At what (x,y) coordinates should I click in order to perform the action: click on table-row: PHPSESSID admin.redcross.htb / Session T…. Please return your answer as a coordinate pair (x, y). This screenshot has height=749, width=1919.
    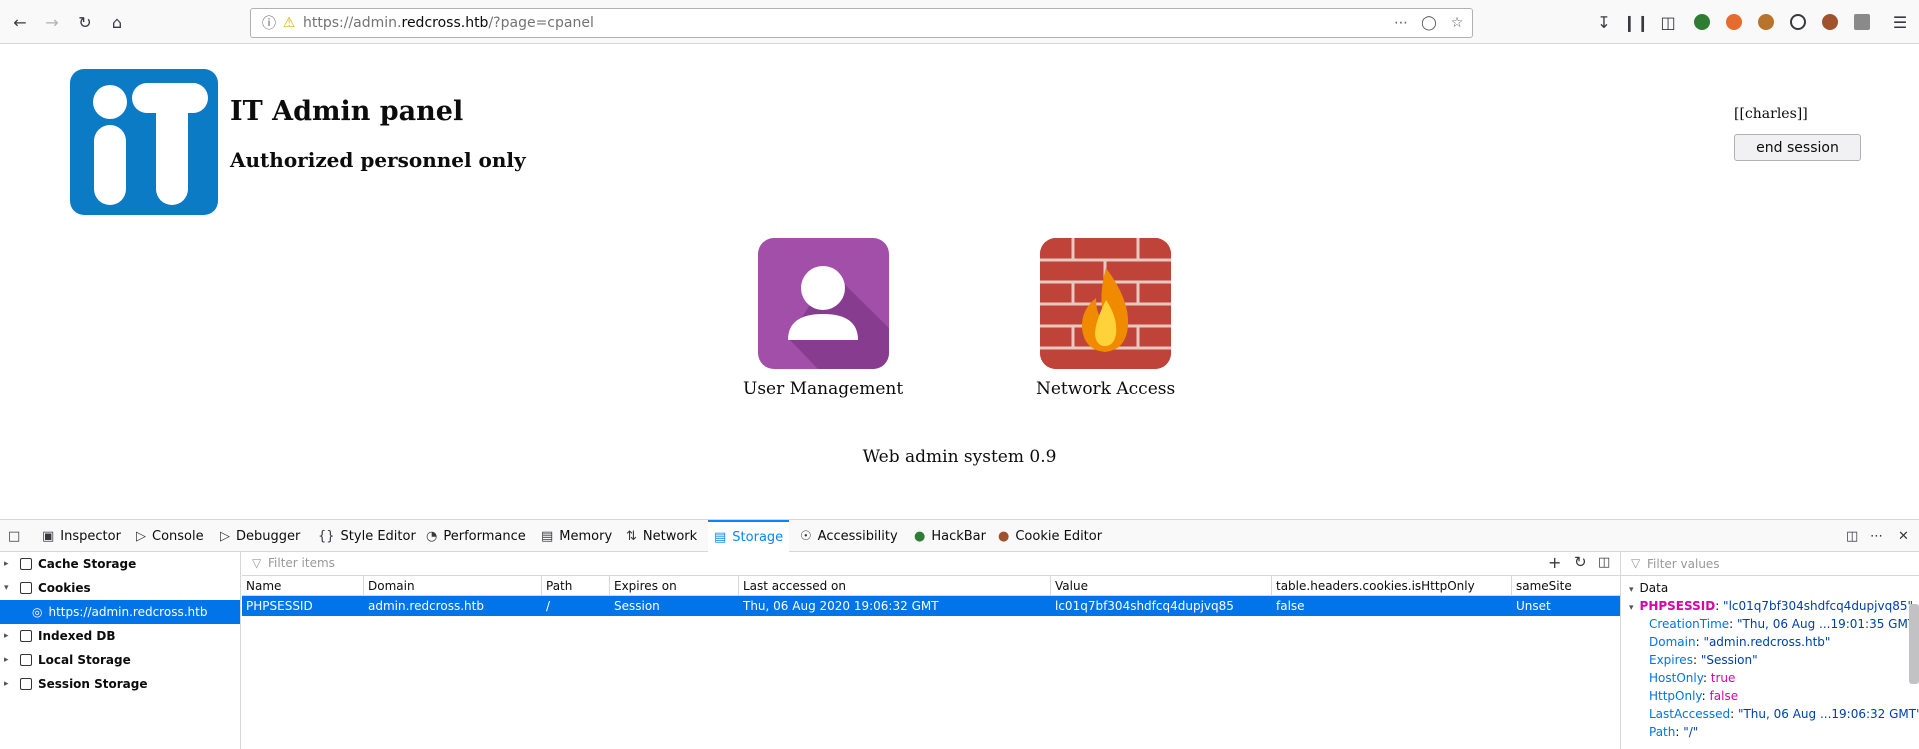
    Looking at the image, I should click on (931, 606).